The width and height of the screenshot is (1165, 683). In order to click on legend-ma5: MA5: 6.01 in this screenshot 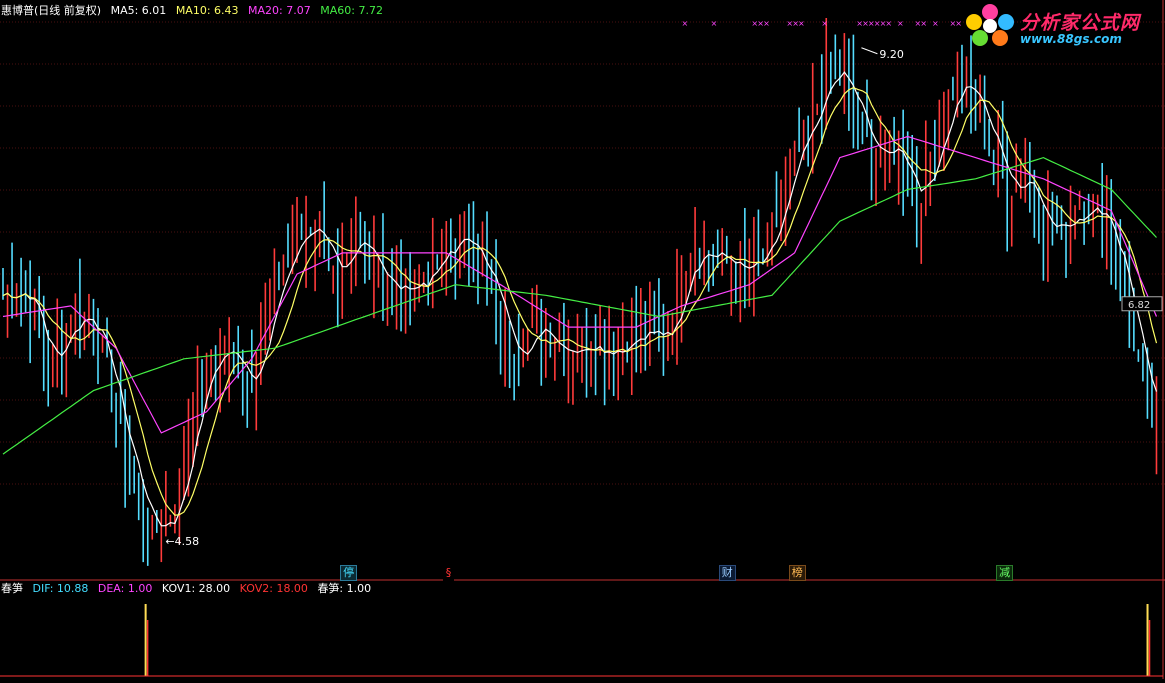, I will do `click(138, 10)`.